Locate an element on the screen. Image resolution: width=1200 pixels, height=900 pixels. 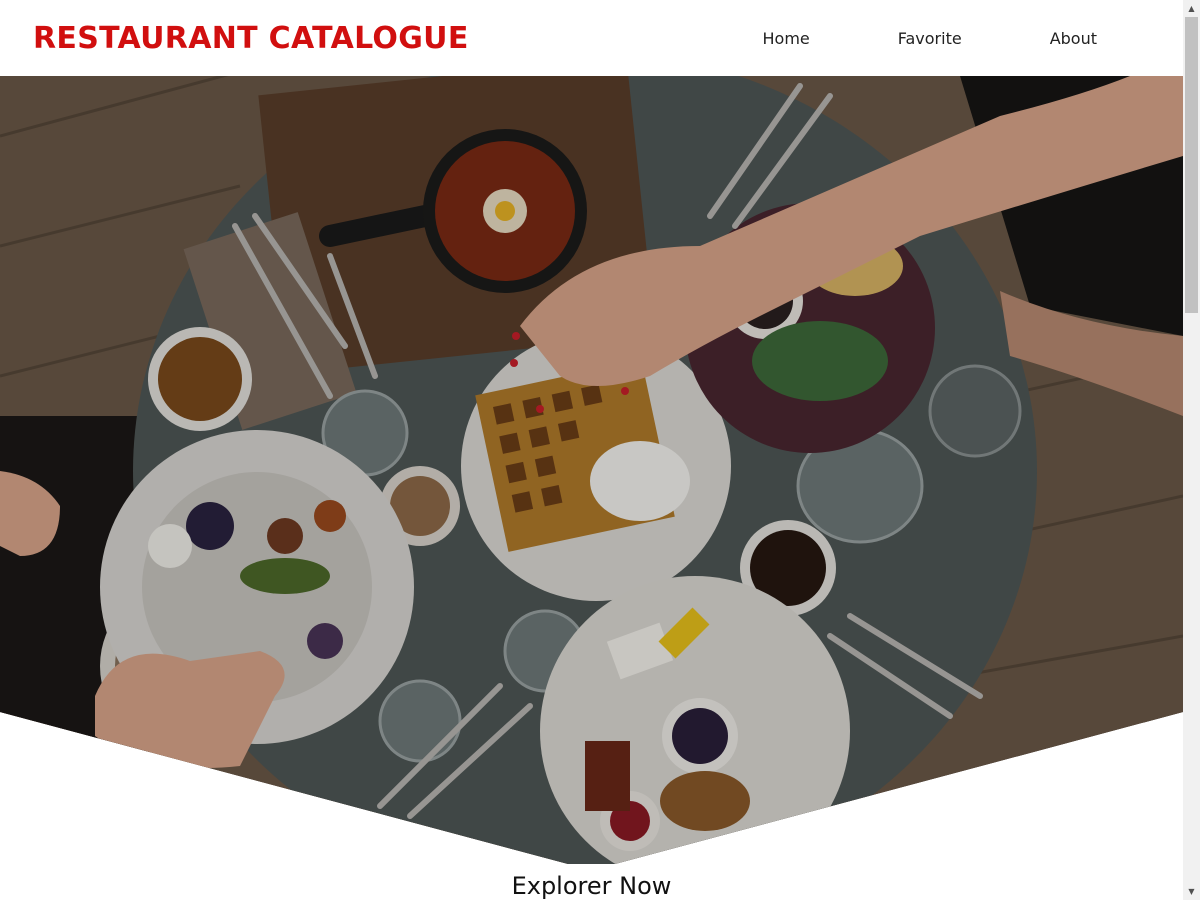
scroll-down-arrow-icon: ▼ is located at coordinates (1191, 891).